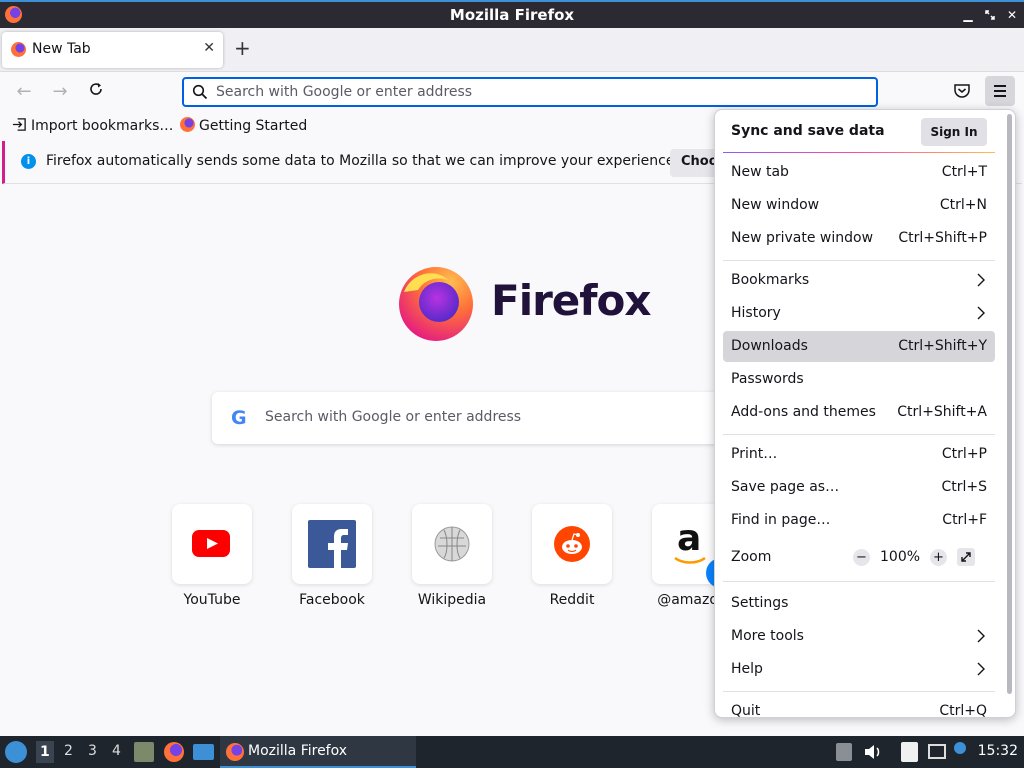 Image resolution: width=1024 pixels, height=768 pixels. What do you see at coordinates (942, 412) in the screenshot?
I see `menu-item-shortcut: Ctrl+Shift+A` at bounding box center [942, 412].